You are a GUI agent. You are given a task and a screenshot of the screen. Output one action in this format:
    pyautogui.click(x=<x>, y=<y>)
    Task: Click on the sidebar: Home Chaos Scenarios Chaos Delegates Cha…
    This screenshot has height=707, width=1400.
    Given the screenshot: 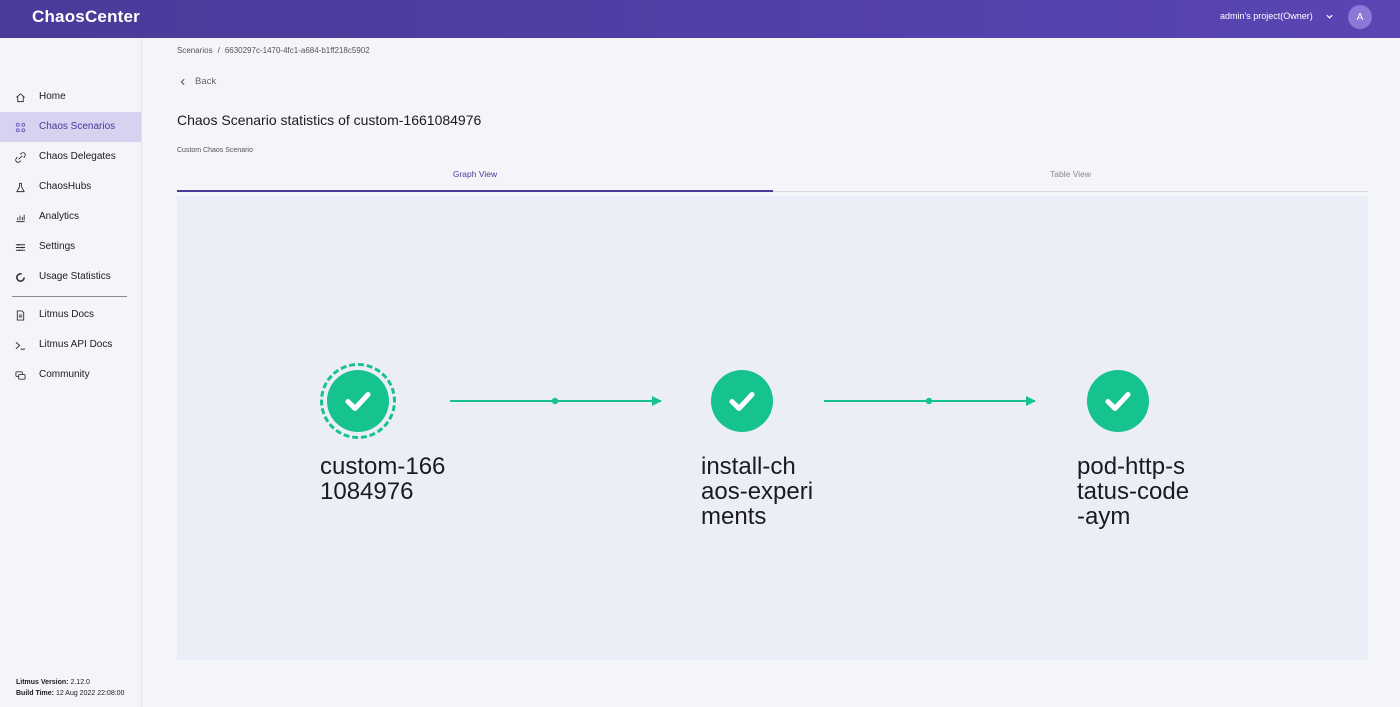 What is the action you would take?
    pyautogui.click(x=71, y=372)
    